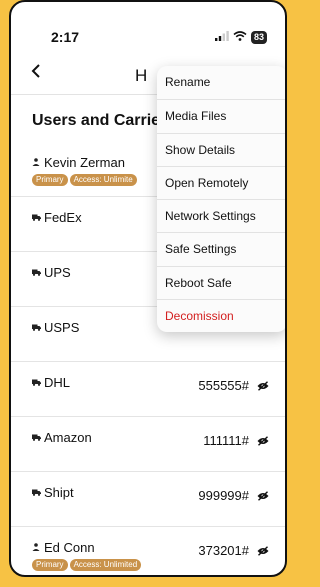 This screenshot has height=587, width=320. What do you see at coordinates (62, 327) in the screenshot?
I see `list-item-label: USPS` at bounding box center [62, 327].